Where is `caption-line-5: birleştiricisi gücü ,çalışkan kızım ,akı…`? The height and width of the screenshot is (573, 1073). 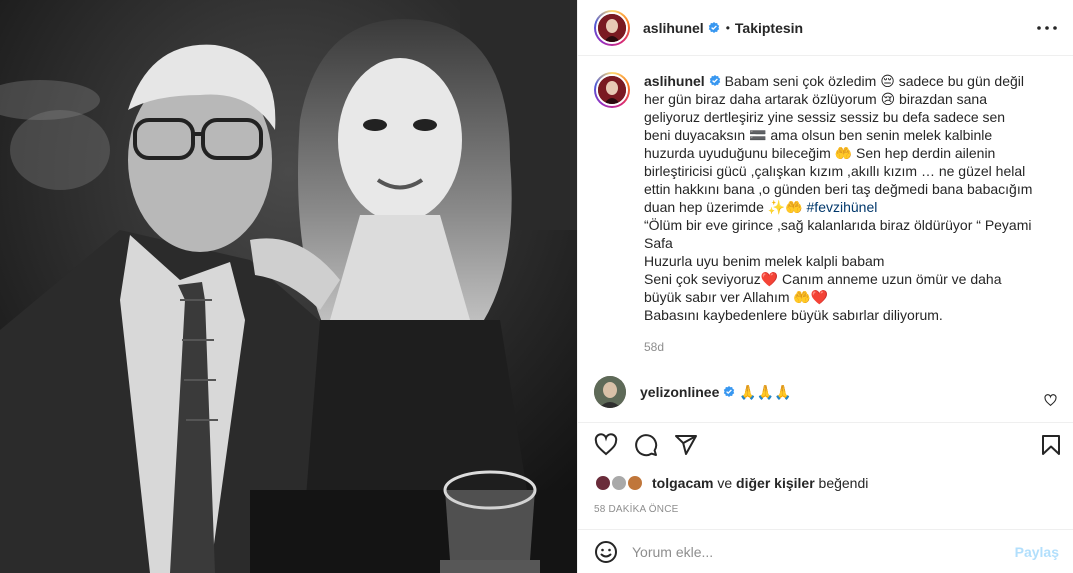
caption-line-5: birleştiricisi gücü ,çalışkan kızım ,akı… is located at coordinates (835, 171).